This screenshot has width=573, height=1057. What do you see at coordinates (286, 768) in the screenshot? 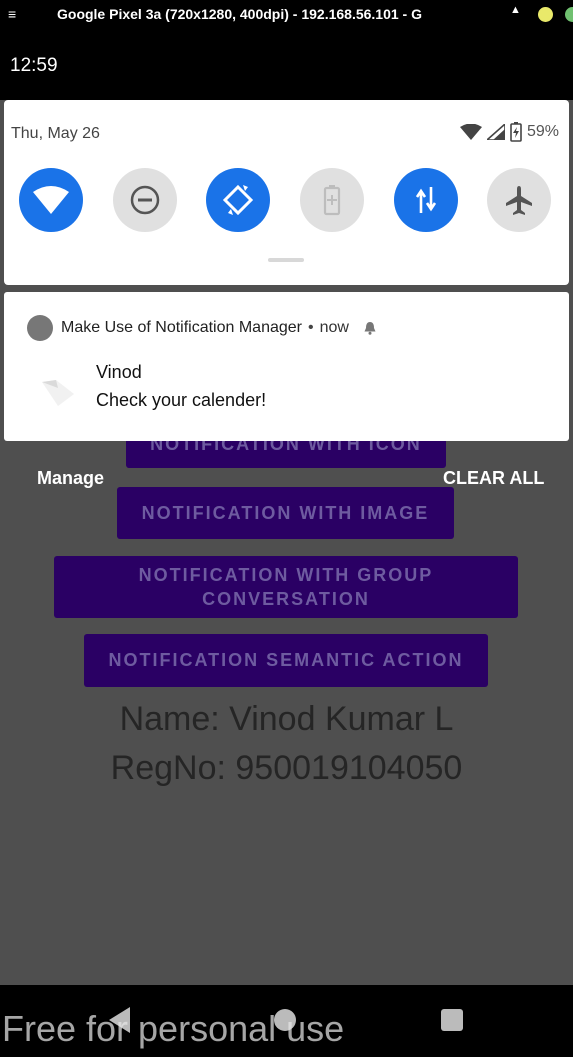
I see `regno-text: RegNo: 950019104050` at bounding box center [286, 768].